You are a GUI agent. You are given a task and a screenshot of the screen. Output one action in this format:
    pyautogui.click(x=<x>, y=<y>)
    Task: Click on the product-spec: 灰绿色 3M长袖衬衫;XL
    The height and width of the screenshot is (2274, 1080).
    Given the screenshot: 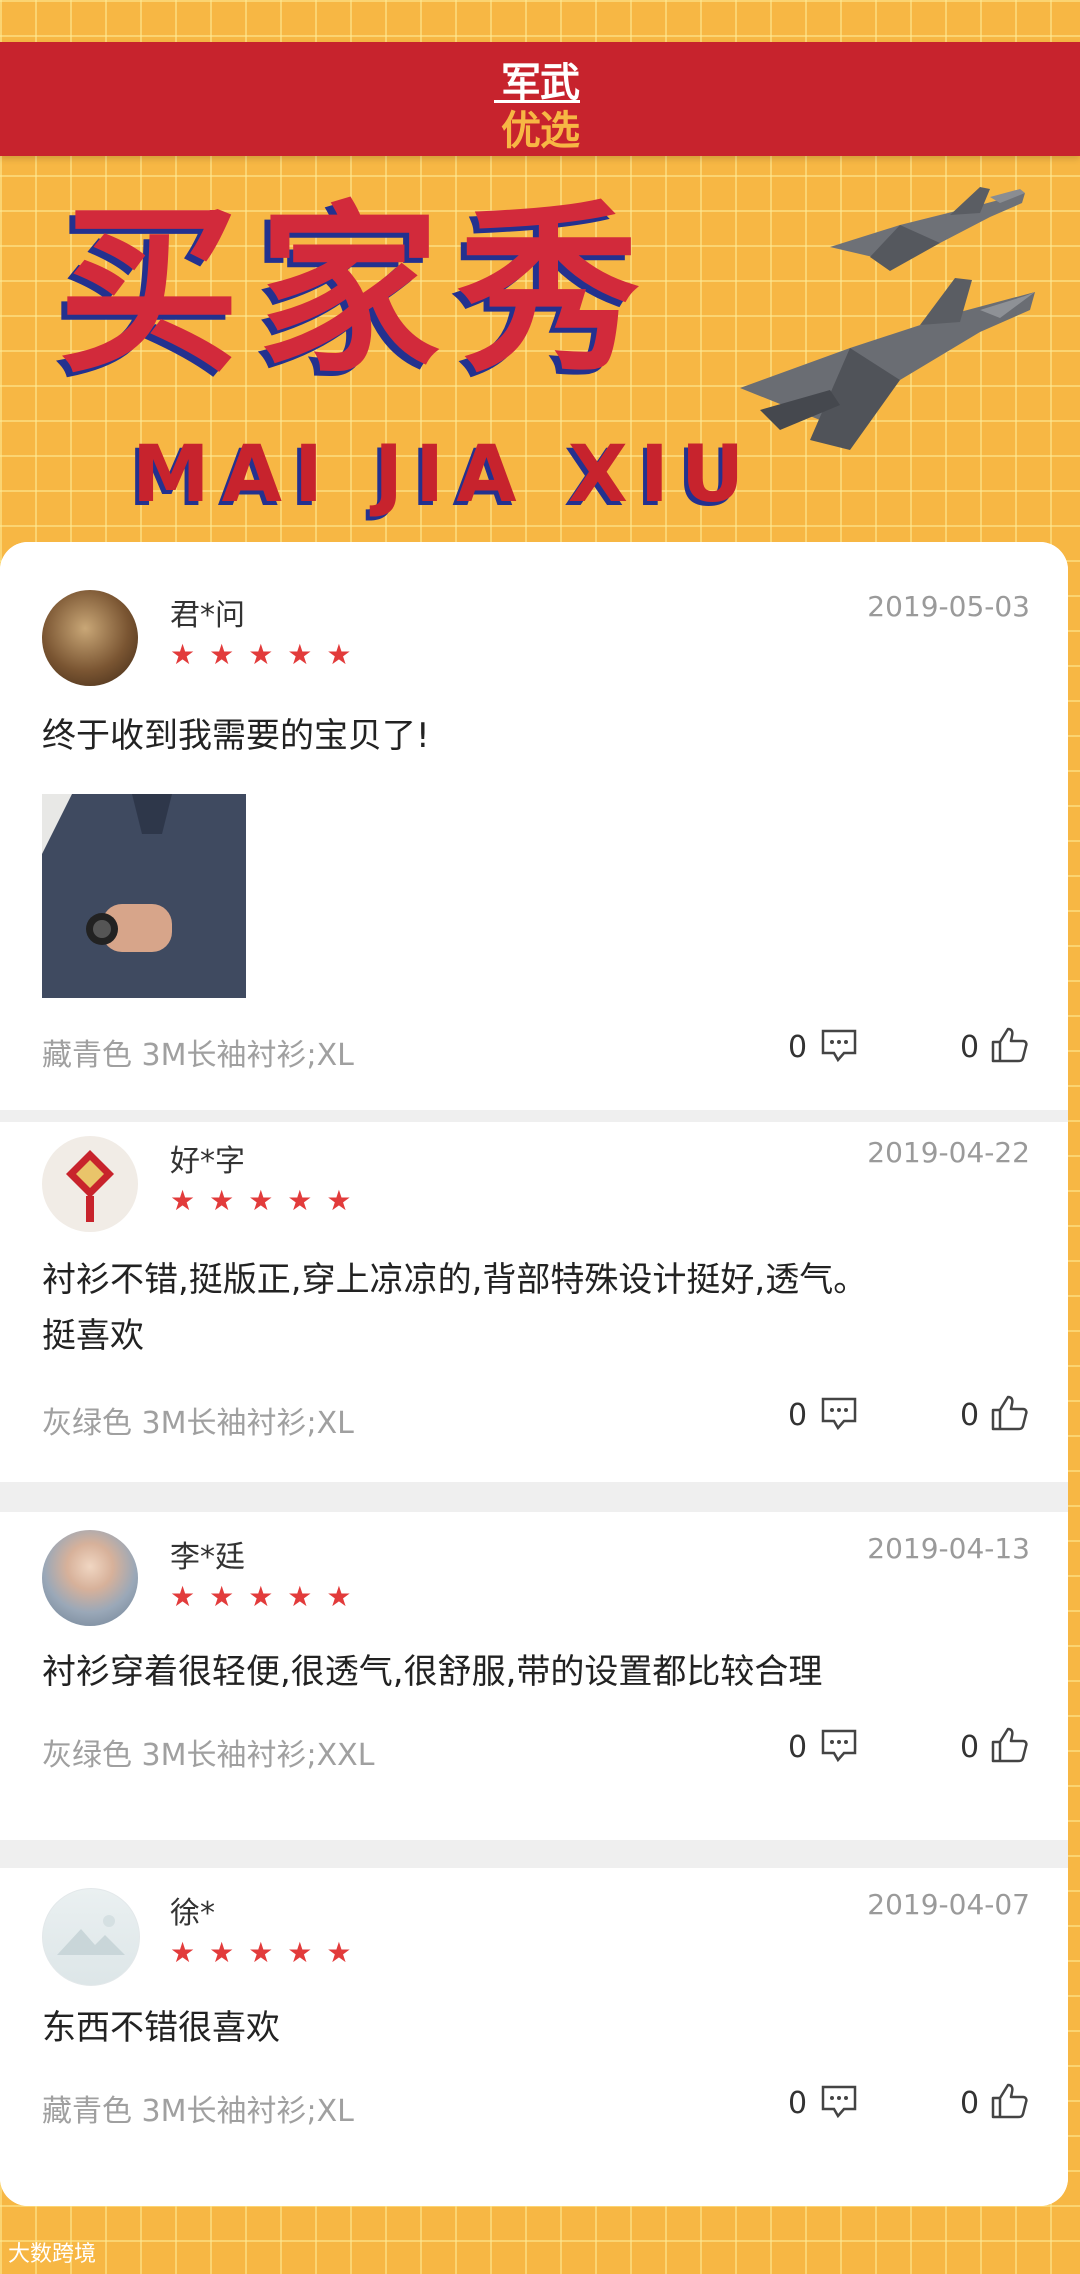 What is the action you would take?
    pyautogui.click(x=198, y=1423)
    